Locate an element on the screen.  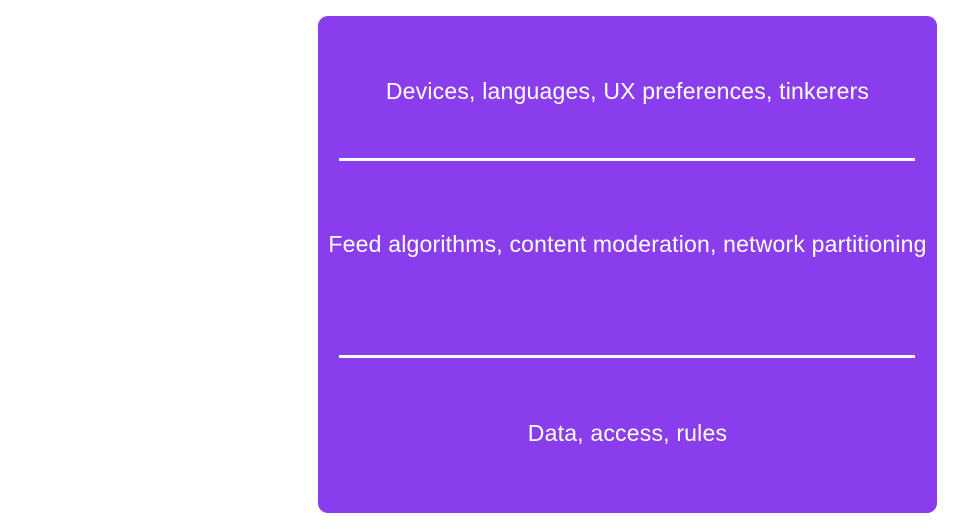
layer-divider-bottom is located at coordinates (627, 356).